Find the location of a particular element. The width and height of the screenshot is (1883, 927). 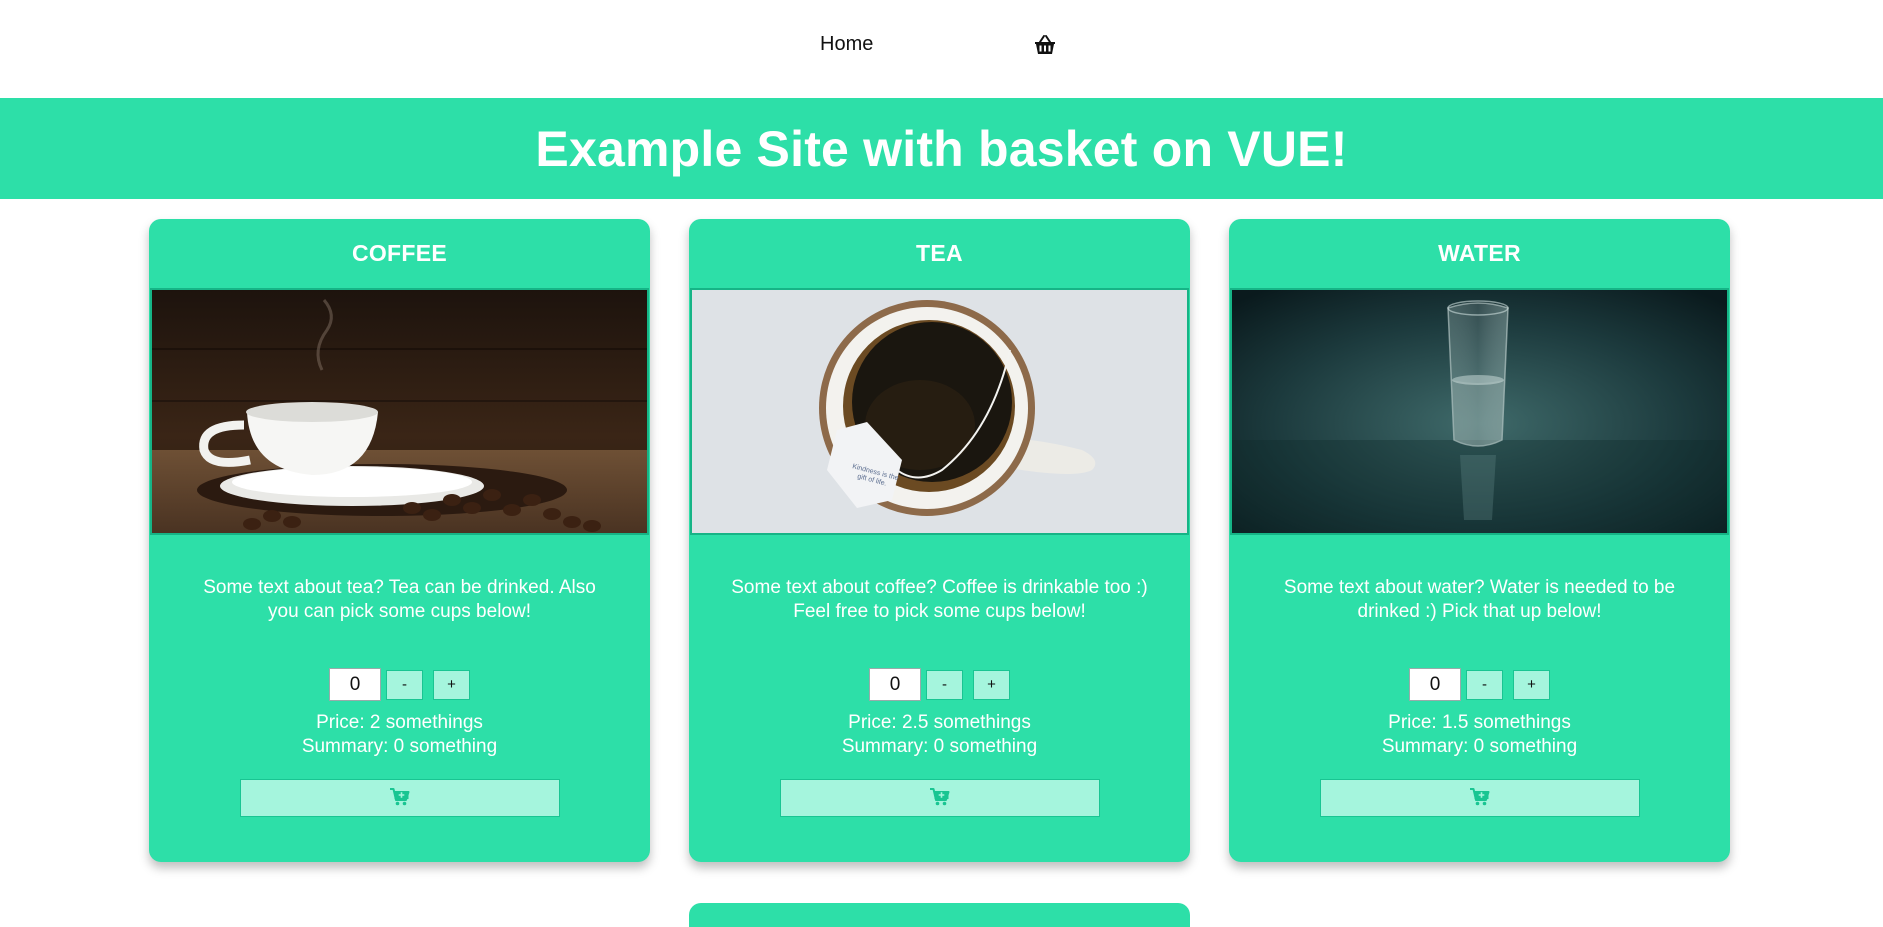

hero-banner: Example Site with basket on VUE! is located at coordinates (941, 148).